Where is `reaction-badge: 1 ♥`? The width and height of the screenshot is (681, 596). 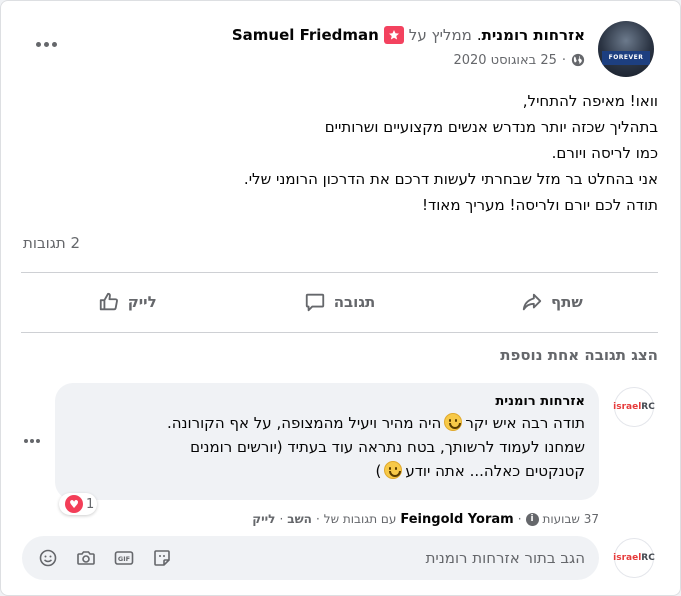
reaction-badge: 1 ♥ is located at coordinates (78, 504).